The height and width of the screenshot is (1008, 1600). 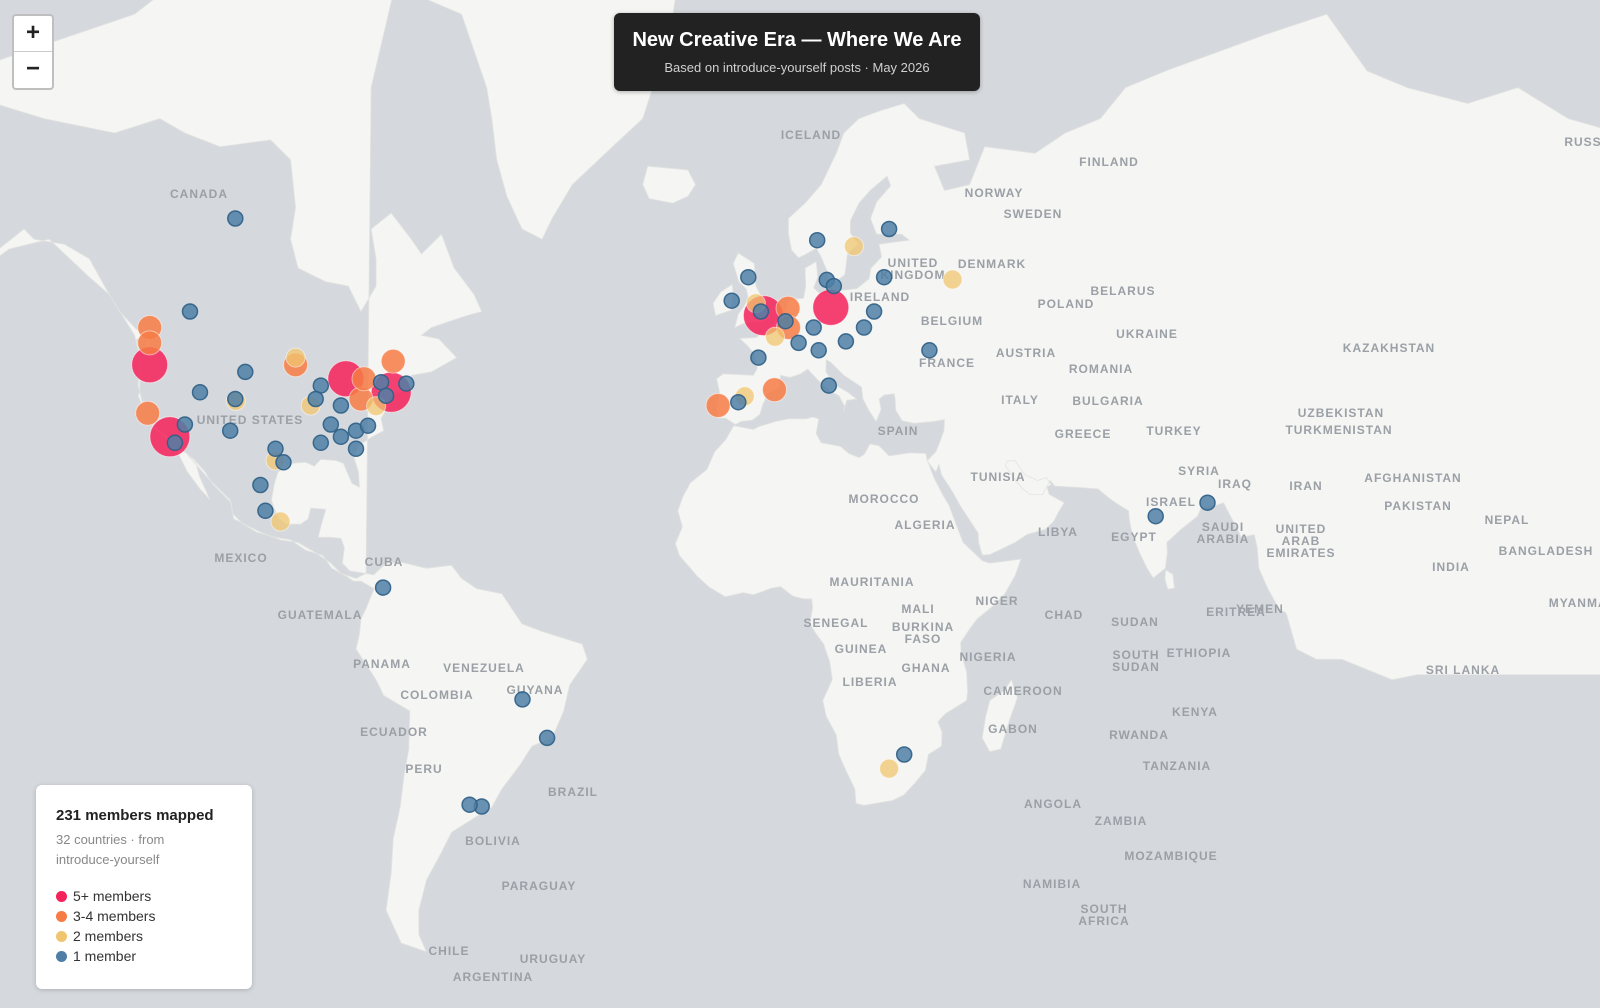 What do you see at coordinates (994, 193) in the screenshot?
I see `label-norway: NORWAY` at bounding box center [994, 193].